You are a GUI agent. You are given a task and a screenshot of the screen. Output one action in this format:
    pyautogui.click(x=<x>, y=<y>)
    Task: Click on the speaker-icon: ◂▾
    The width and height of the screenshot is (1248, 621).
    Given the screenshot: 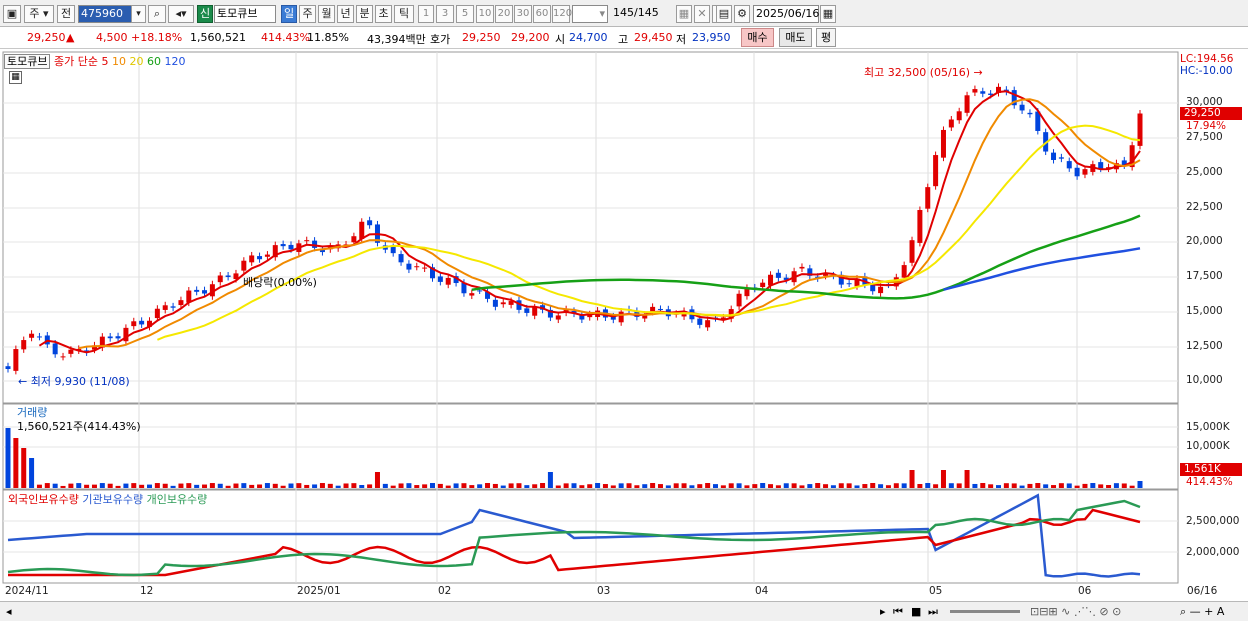 What is the action you would take?
    pyautogui.click(x=181, y=14)
    